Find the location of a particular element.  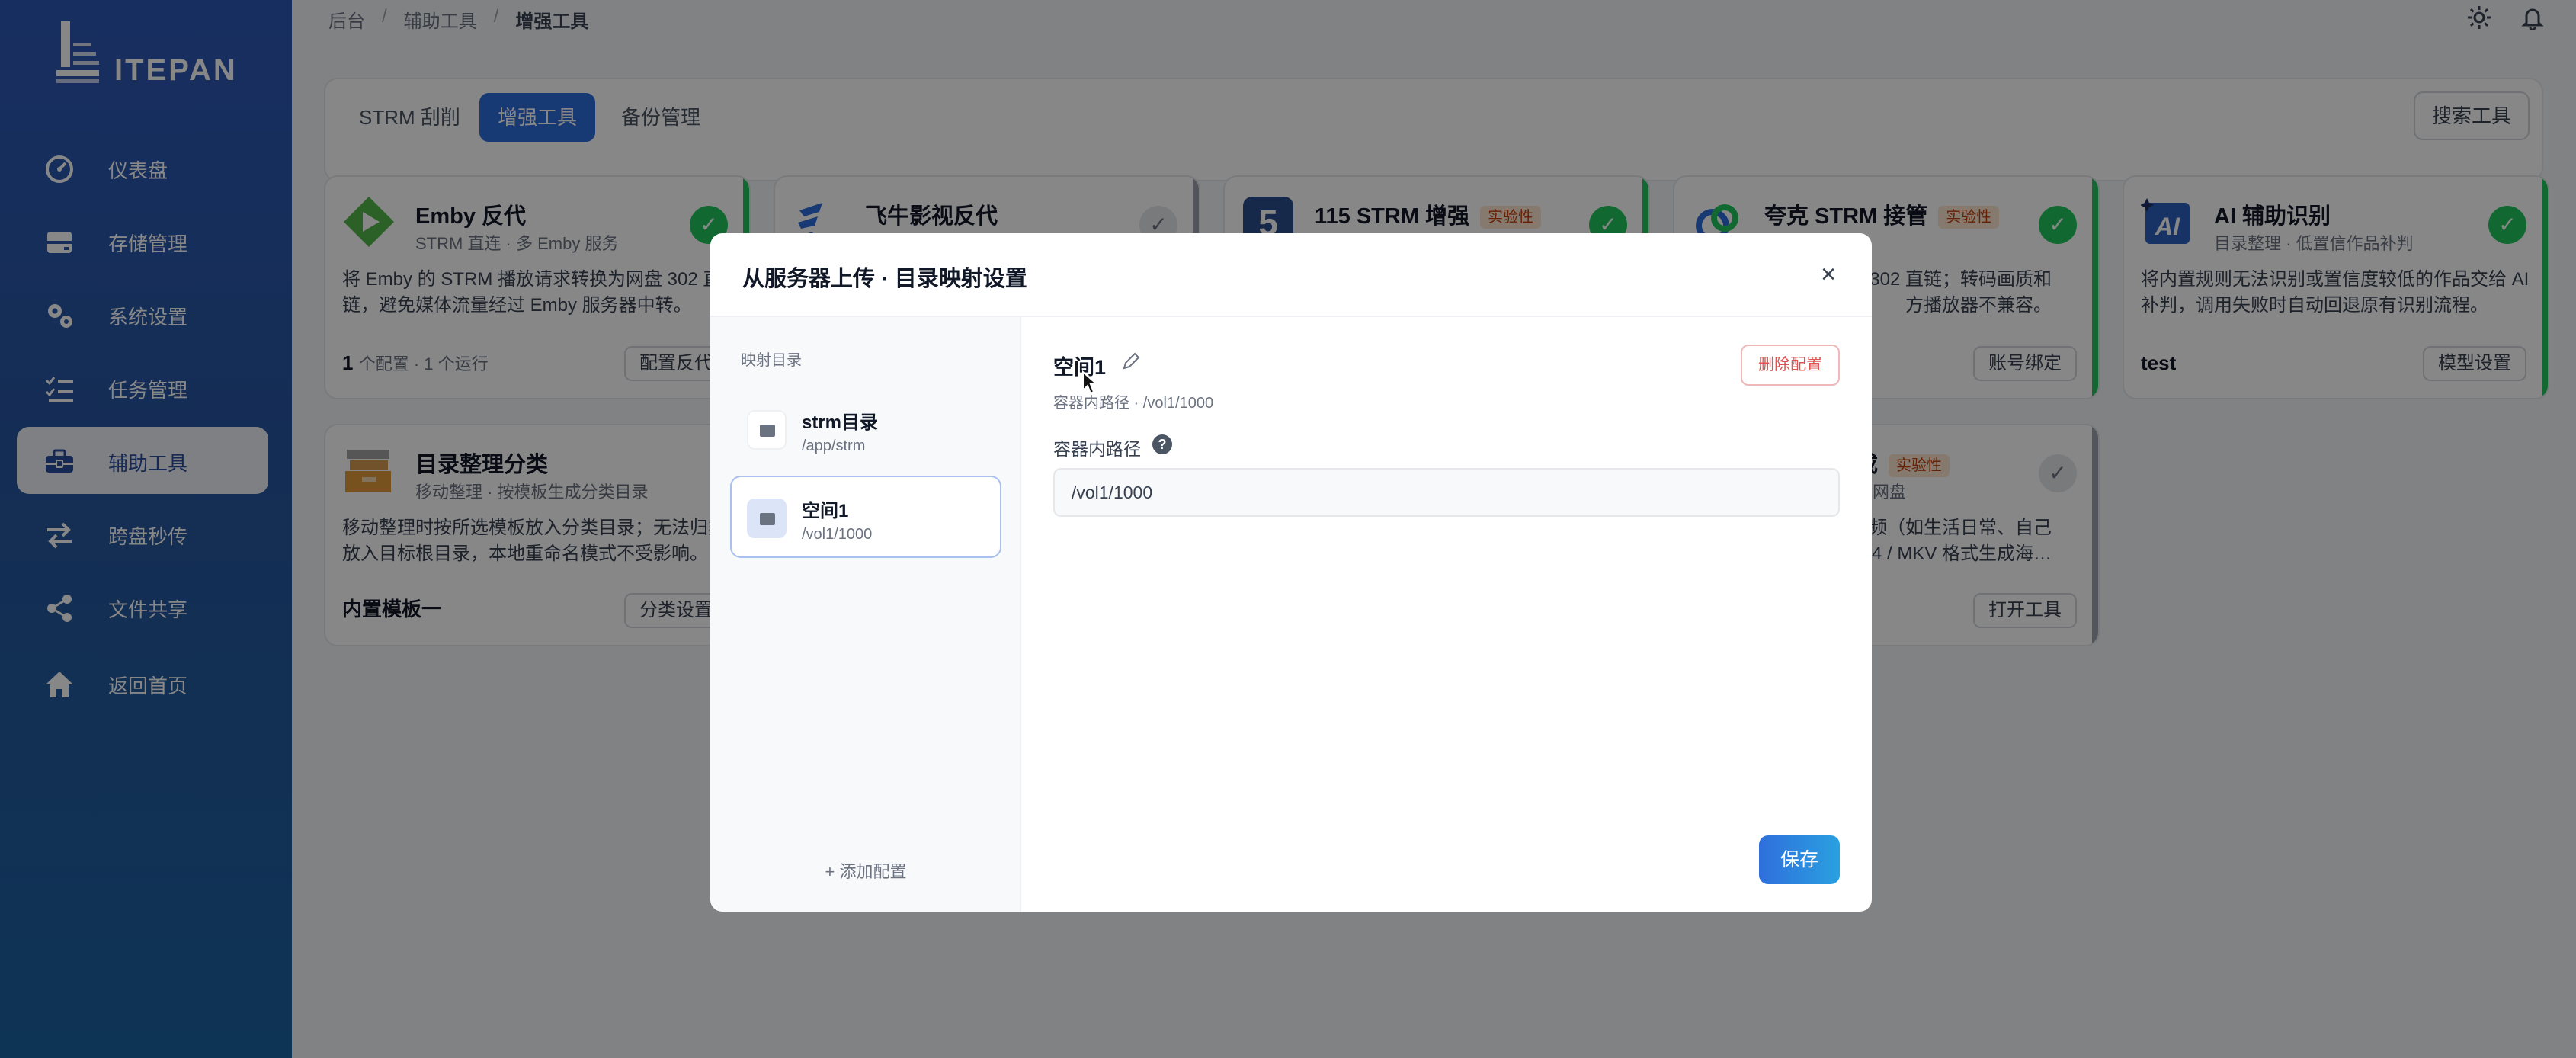

mapping-name: strm目录 is located at coordinates (841, 423).